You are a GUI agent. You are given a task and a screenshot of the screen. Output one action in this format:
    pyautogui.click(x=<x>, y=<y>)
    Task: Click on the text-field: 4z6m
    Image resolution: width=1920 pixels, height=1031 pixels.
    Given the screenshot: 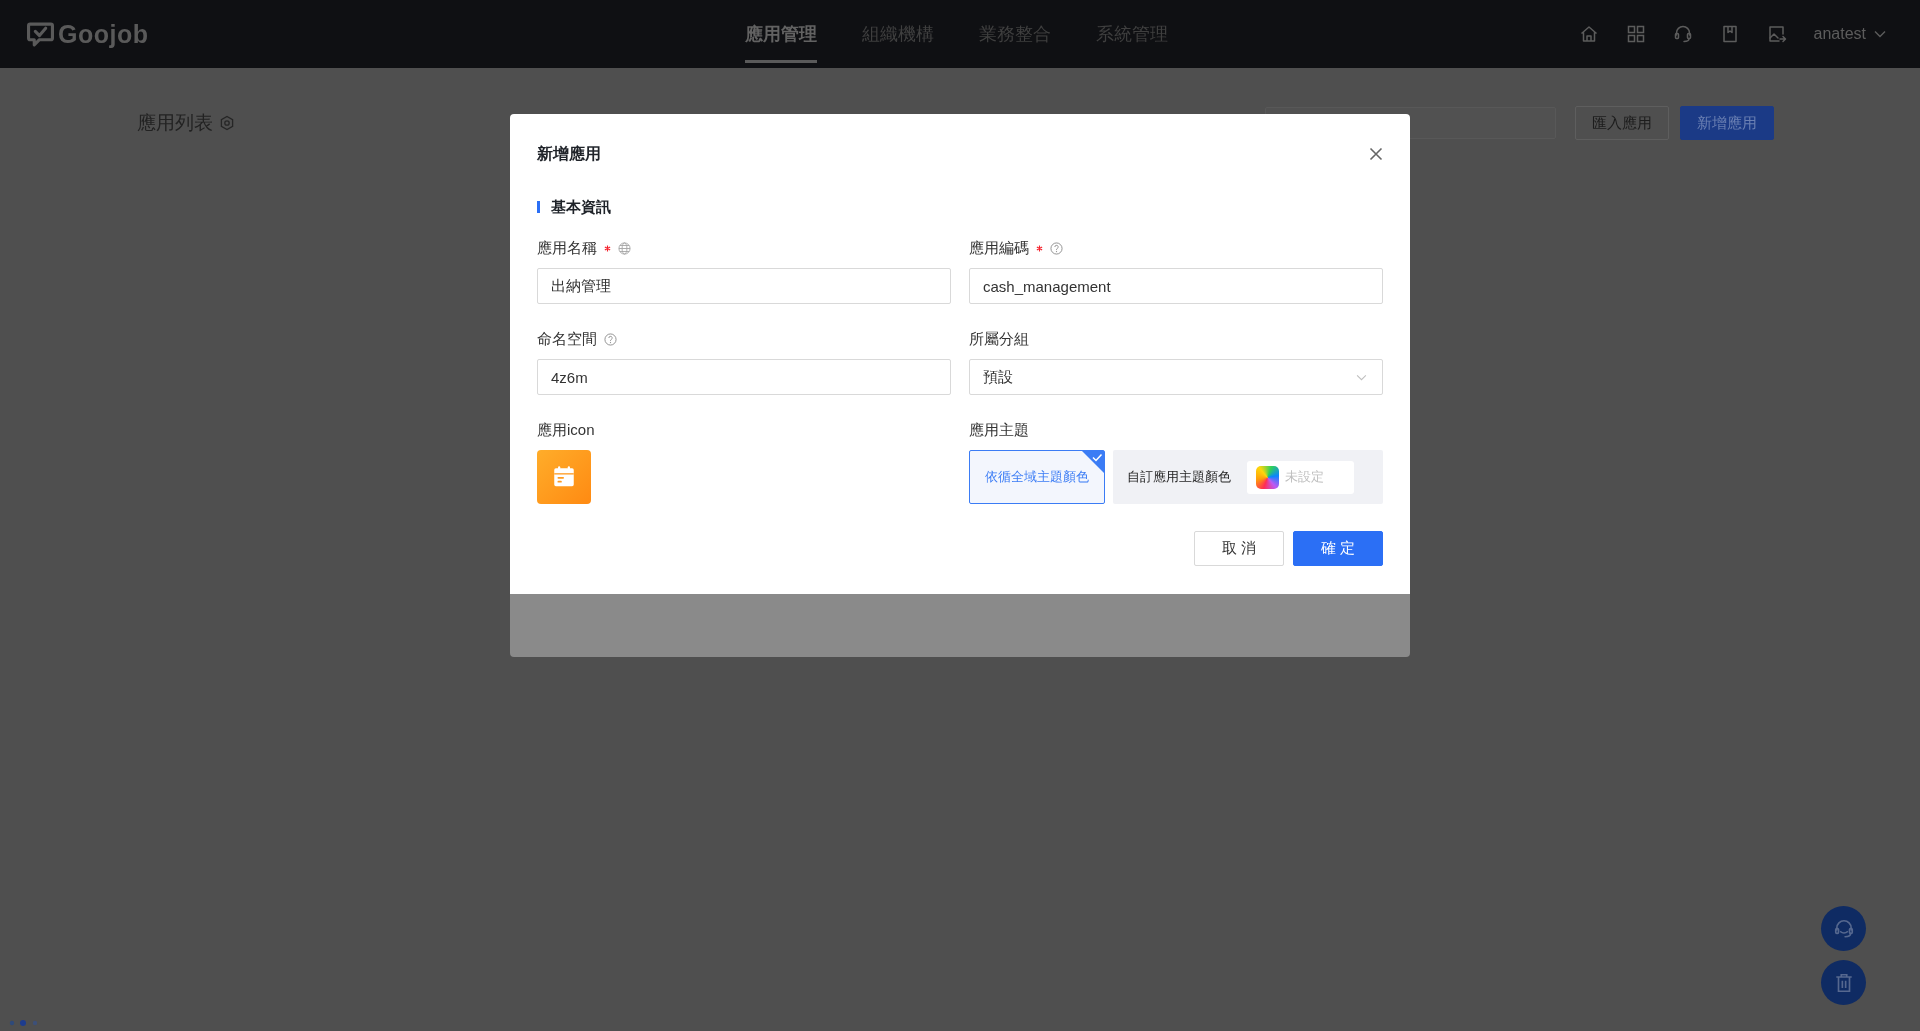 What is the action you would take?
    pyautogui.click(x=744, y=377)
    